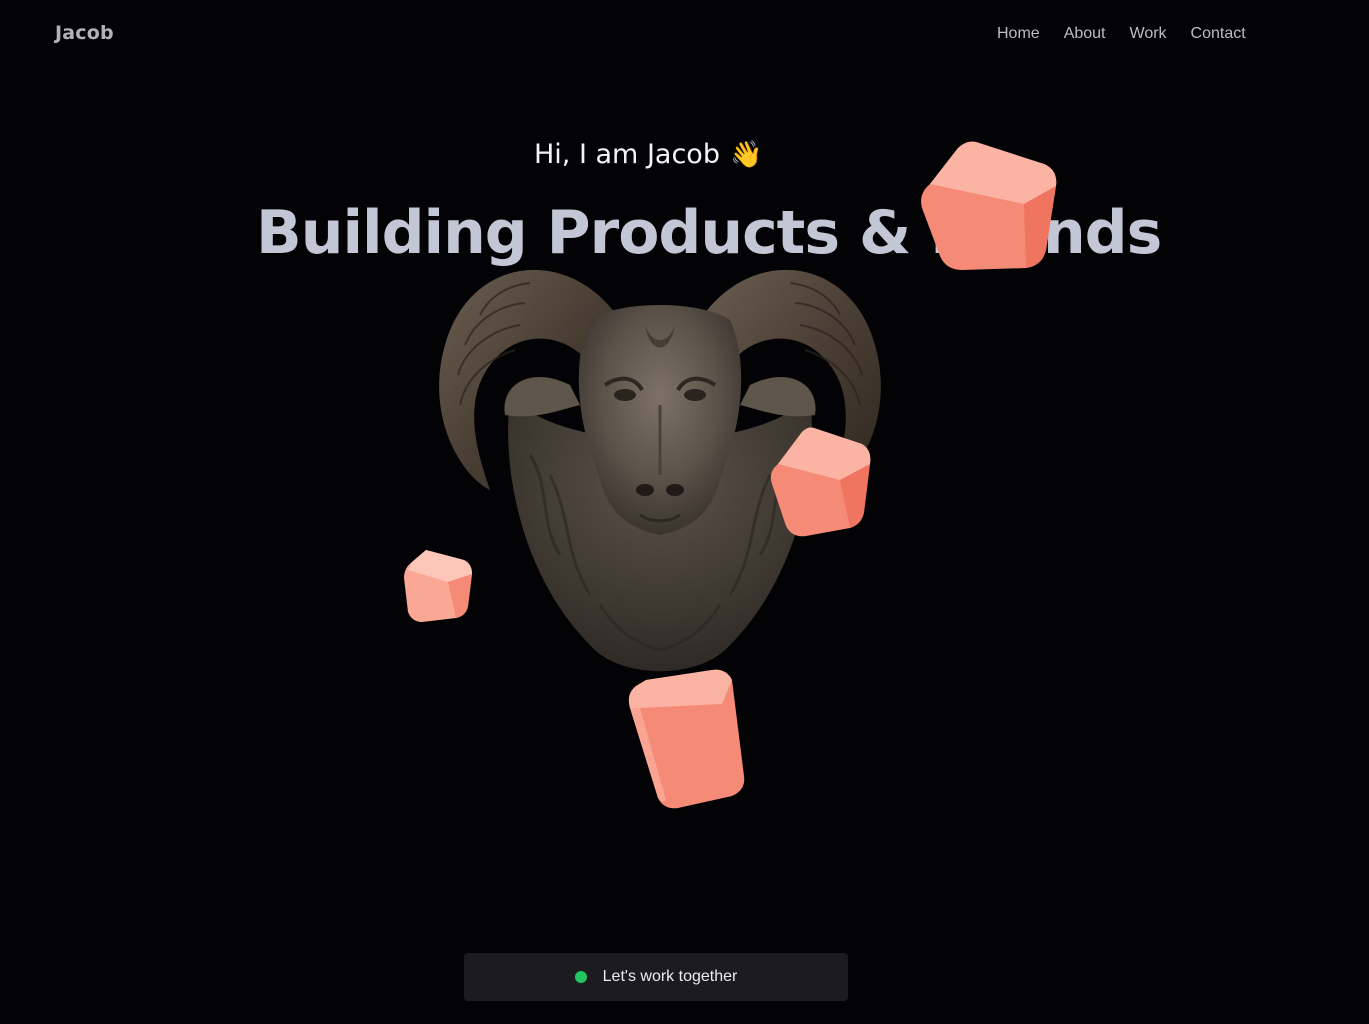 Image resolution: width=1369 pixels, height=1024 pixels. What do you see at coordinates (989, 205) in the screenshot?
I see `cube-large-top-right` at bounding box center [989, 205].